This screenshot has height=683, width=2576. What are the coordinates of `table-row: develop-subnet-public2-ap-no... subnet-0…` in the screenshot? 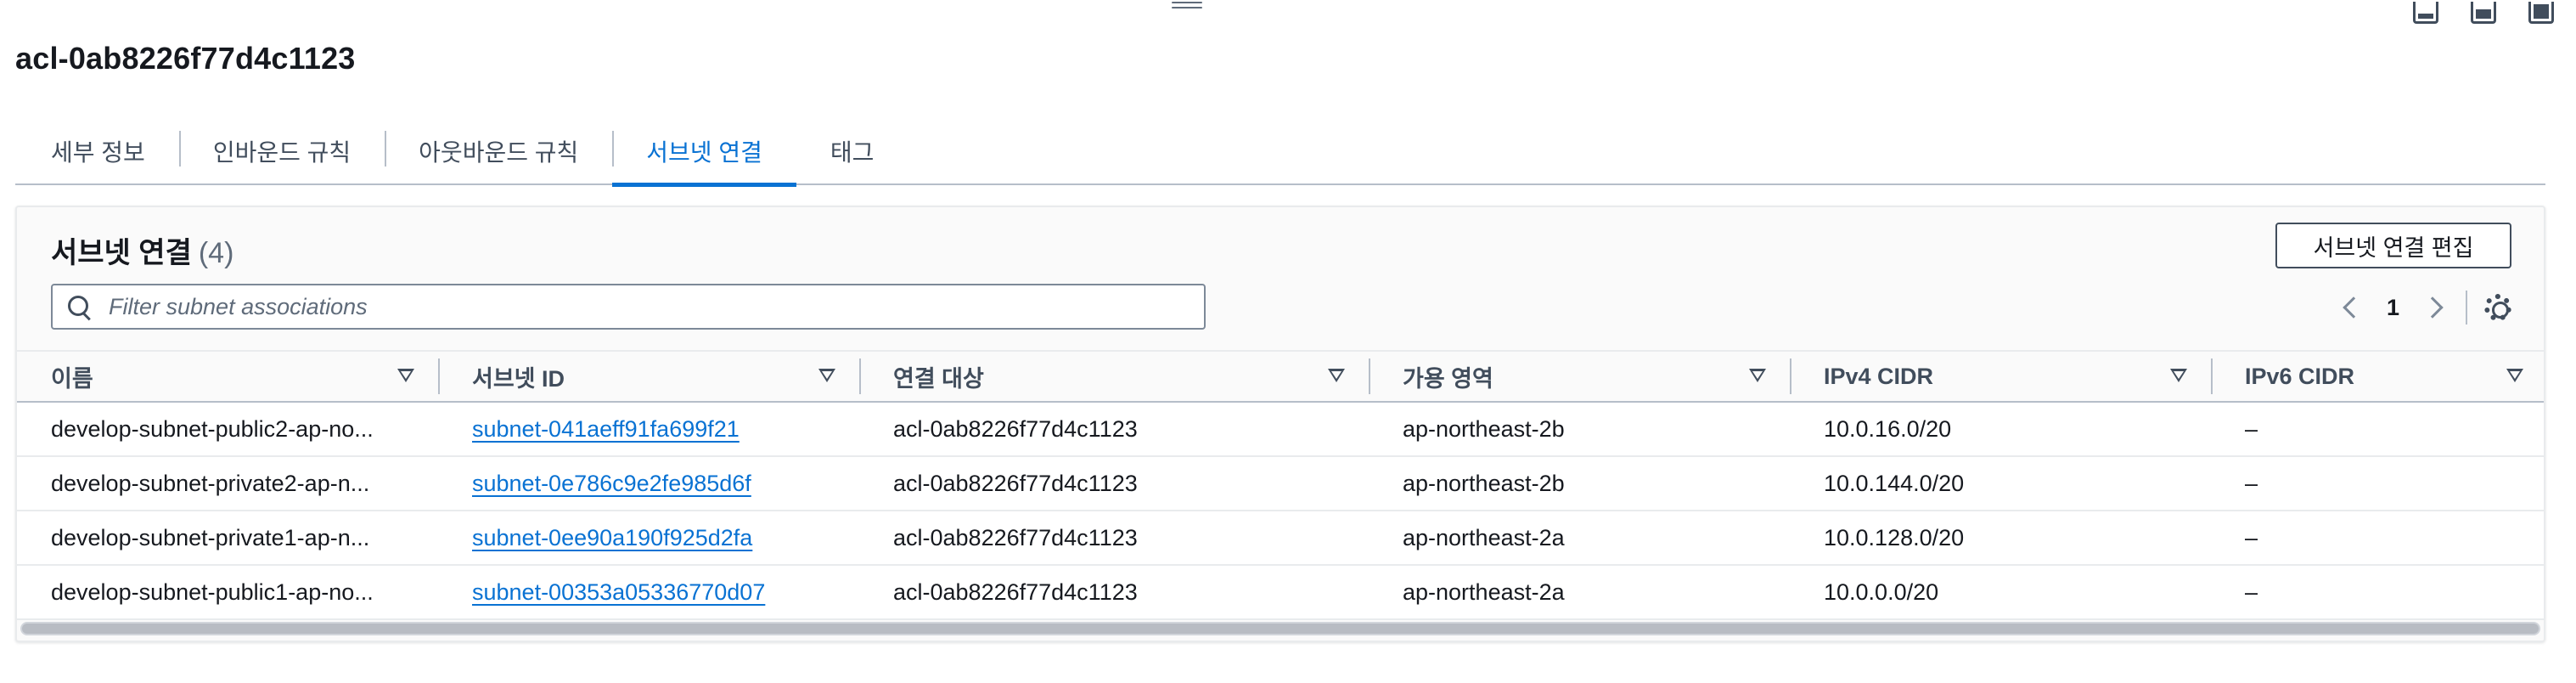 It's located at (1280, 429).